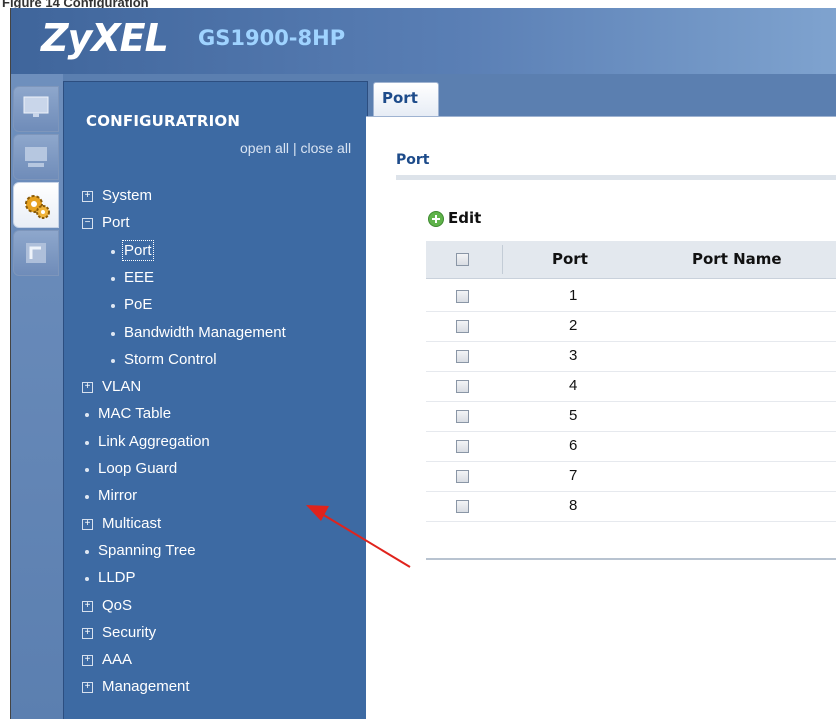 This screenshot has height=719, width=836. I want to click on port-number: 1, so click(573, 295).